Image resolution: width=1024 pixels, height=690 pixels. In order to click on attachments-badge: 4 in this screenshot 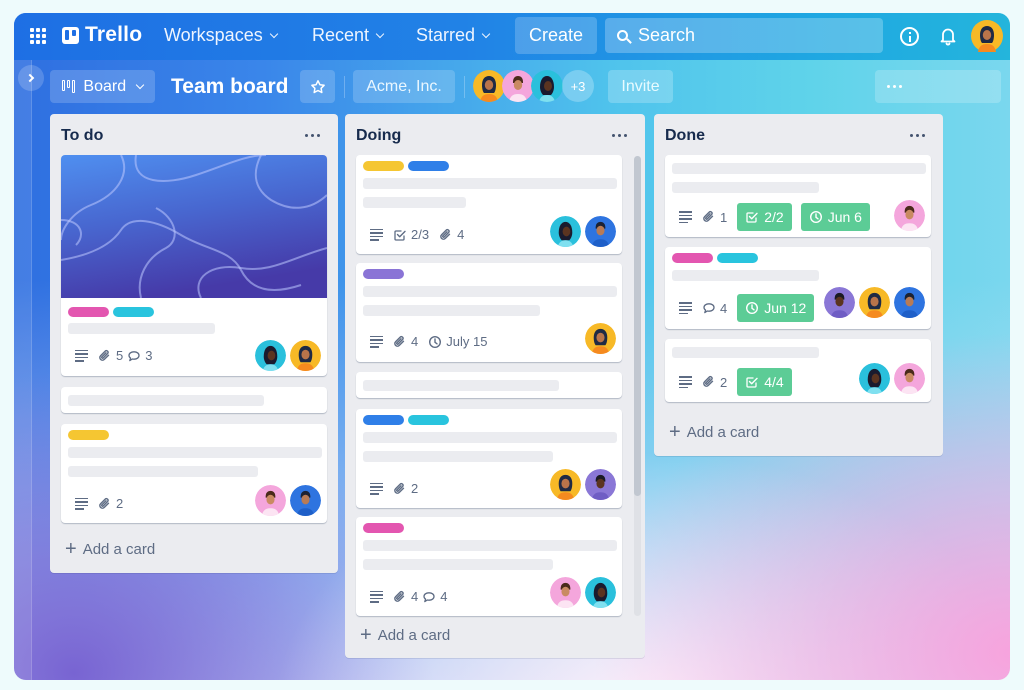, I will do `click(405, 341)`.